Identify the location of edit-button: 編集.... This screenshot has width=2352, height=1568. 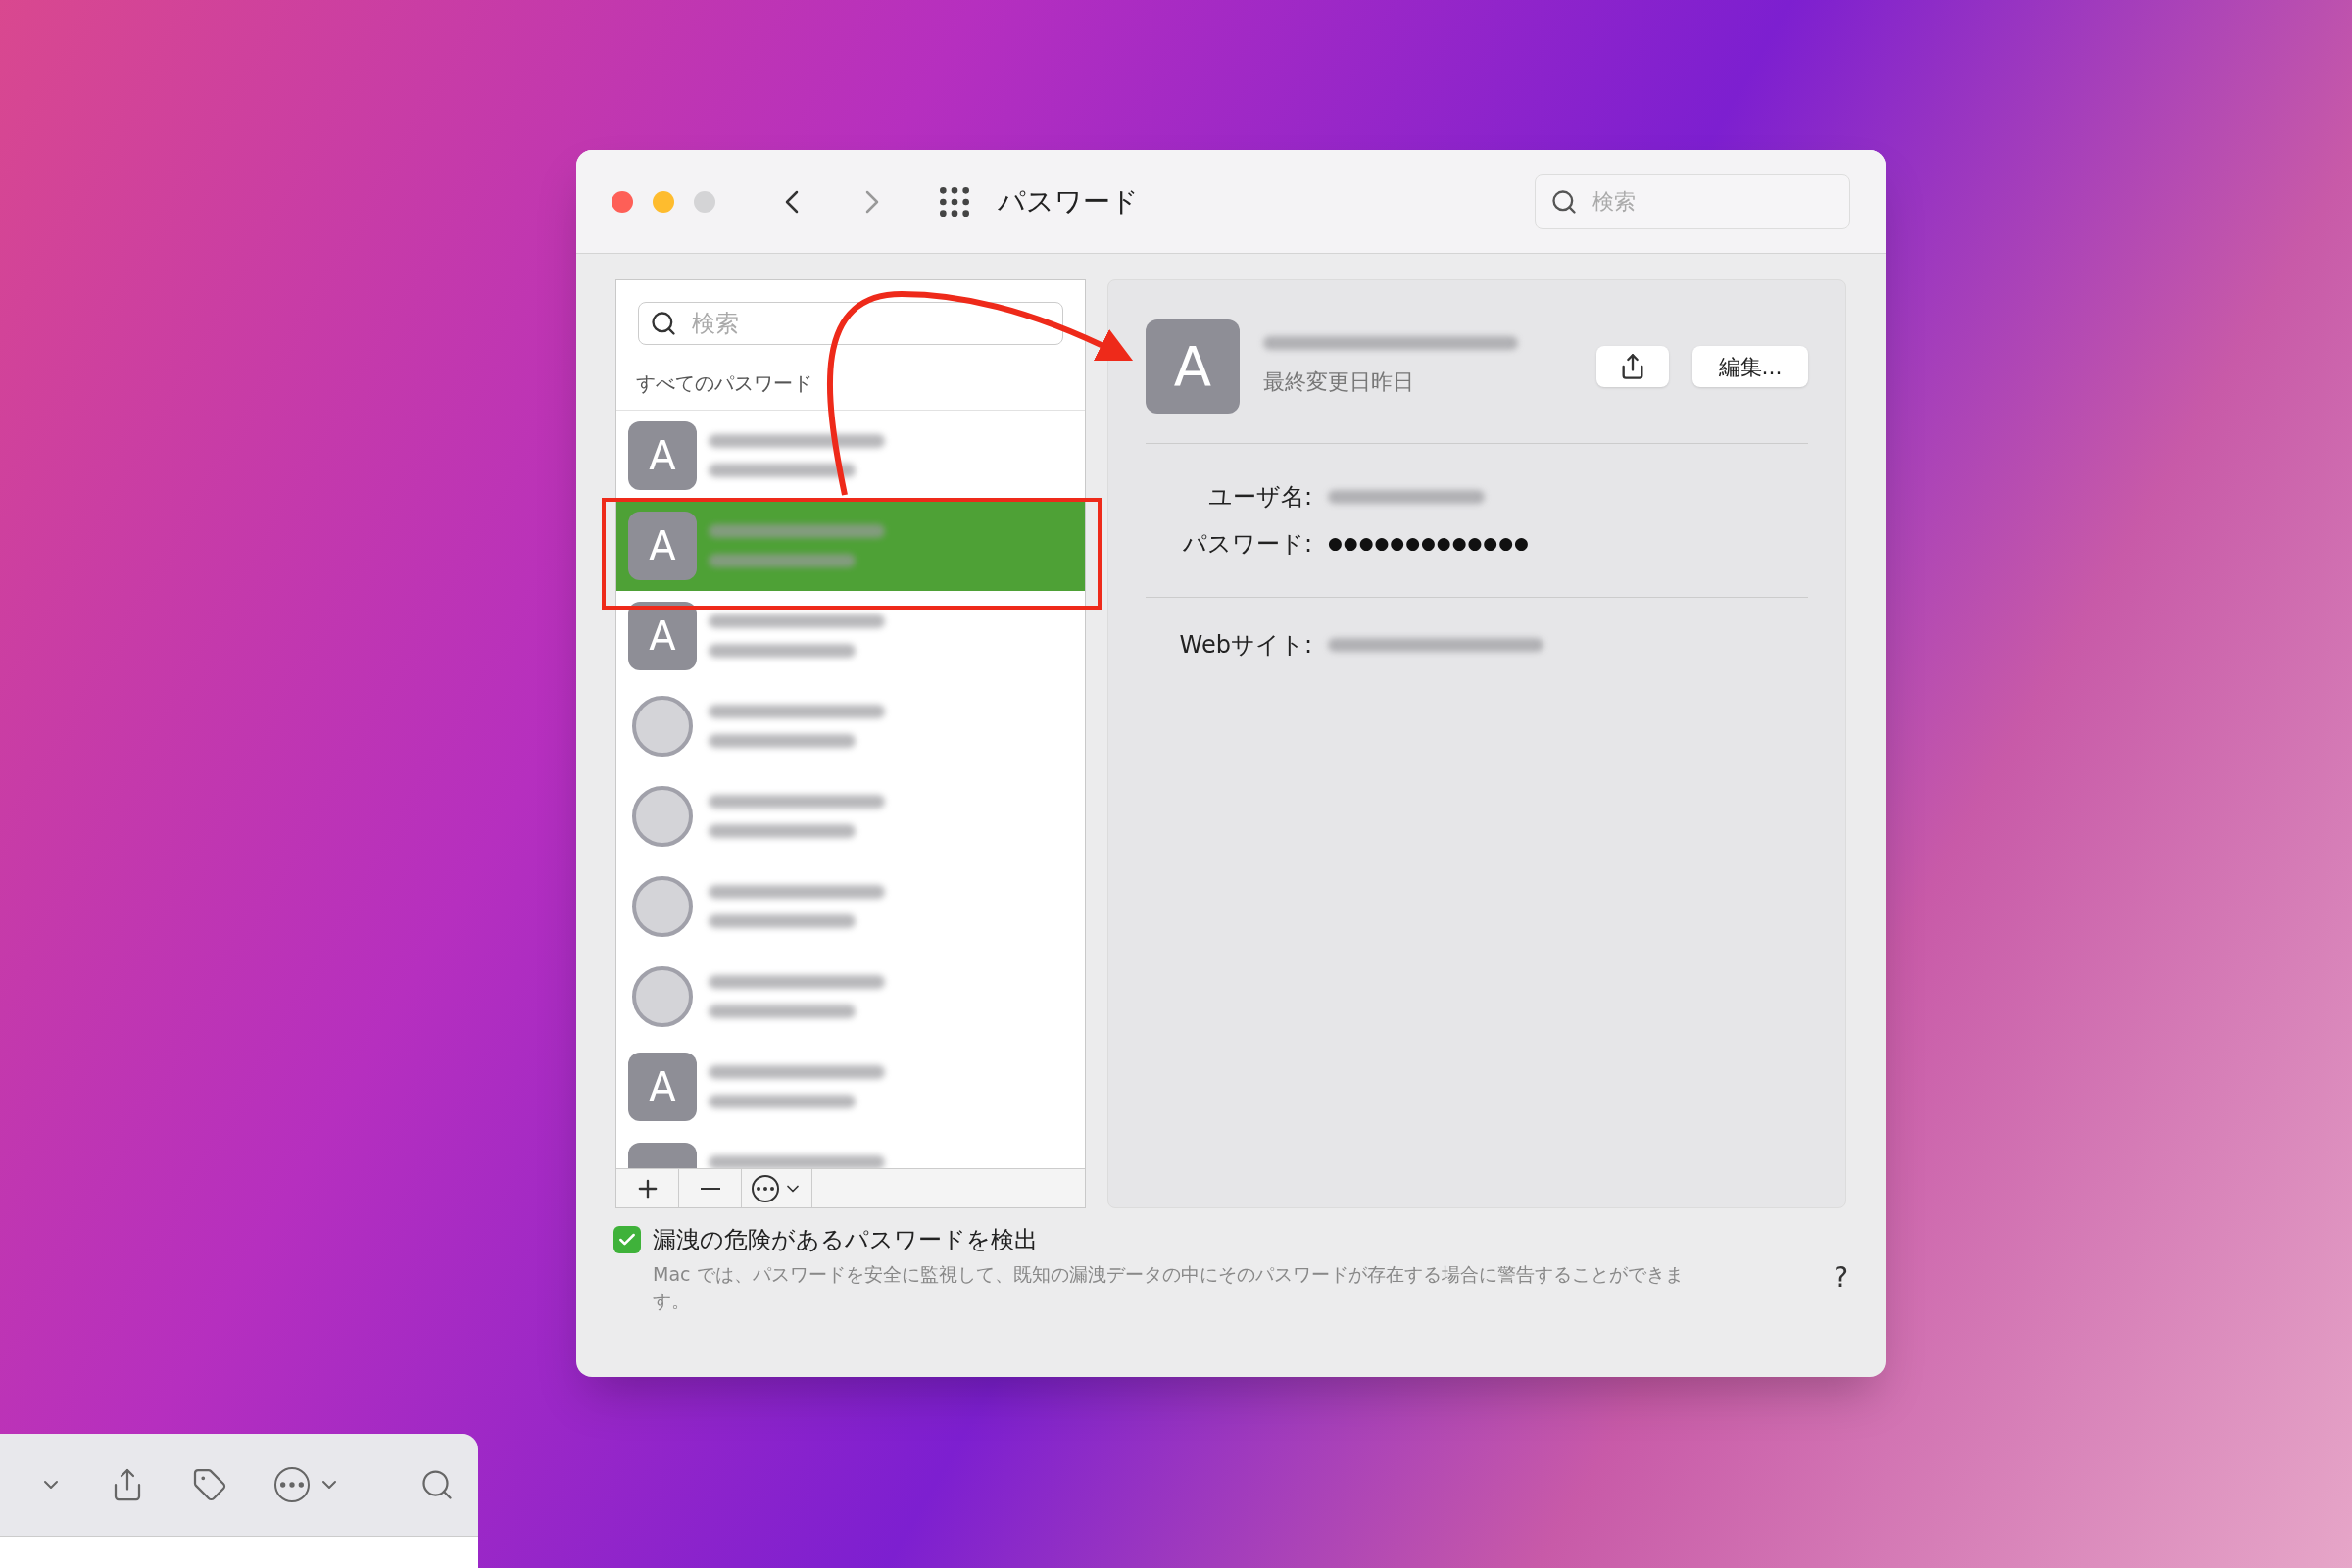
(1750, 366).